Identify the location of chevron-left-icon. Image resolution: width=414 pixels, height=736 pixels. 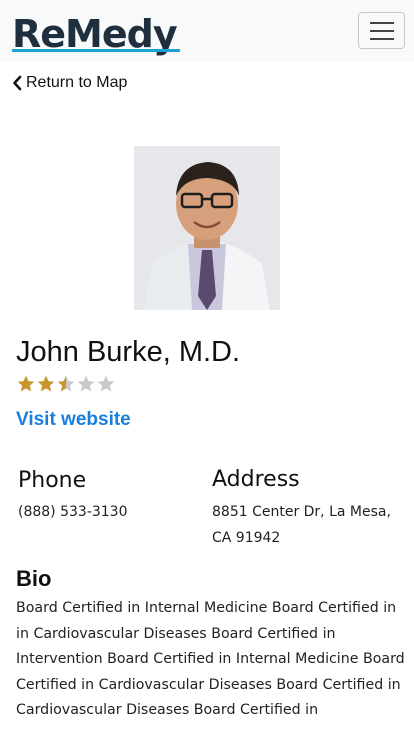
(17, 83).